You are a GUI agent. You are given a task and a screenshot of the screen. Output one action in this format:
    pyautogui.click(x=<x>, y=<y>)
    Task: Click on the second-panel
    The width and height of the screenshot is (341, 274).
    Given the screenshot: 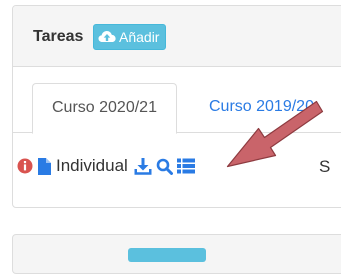 What is the action you would take?
    pyautogui.click(x=176, y=254)
    